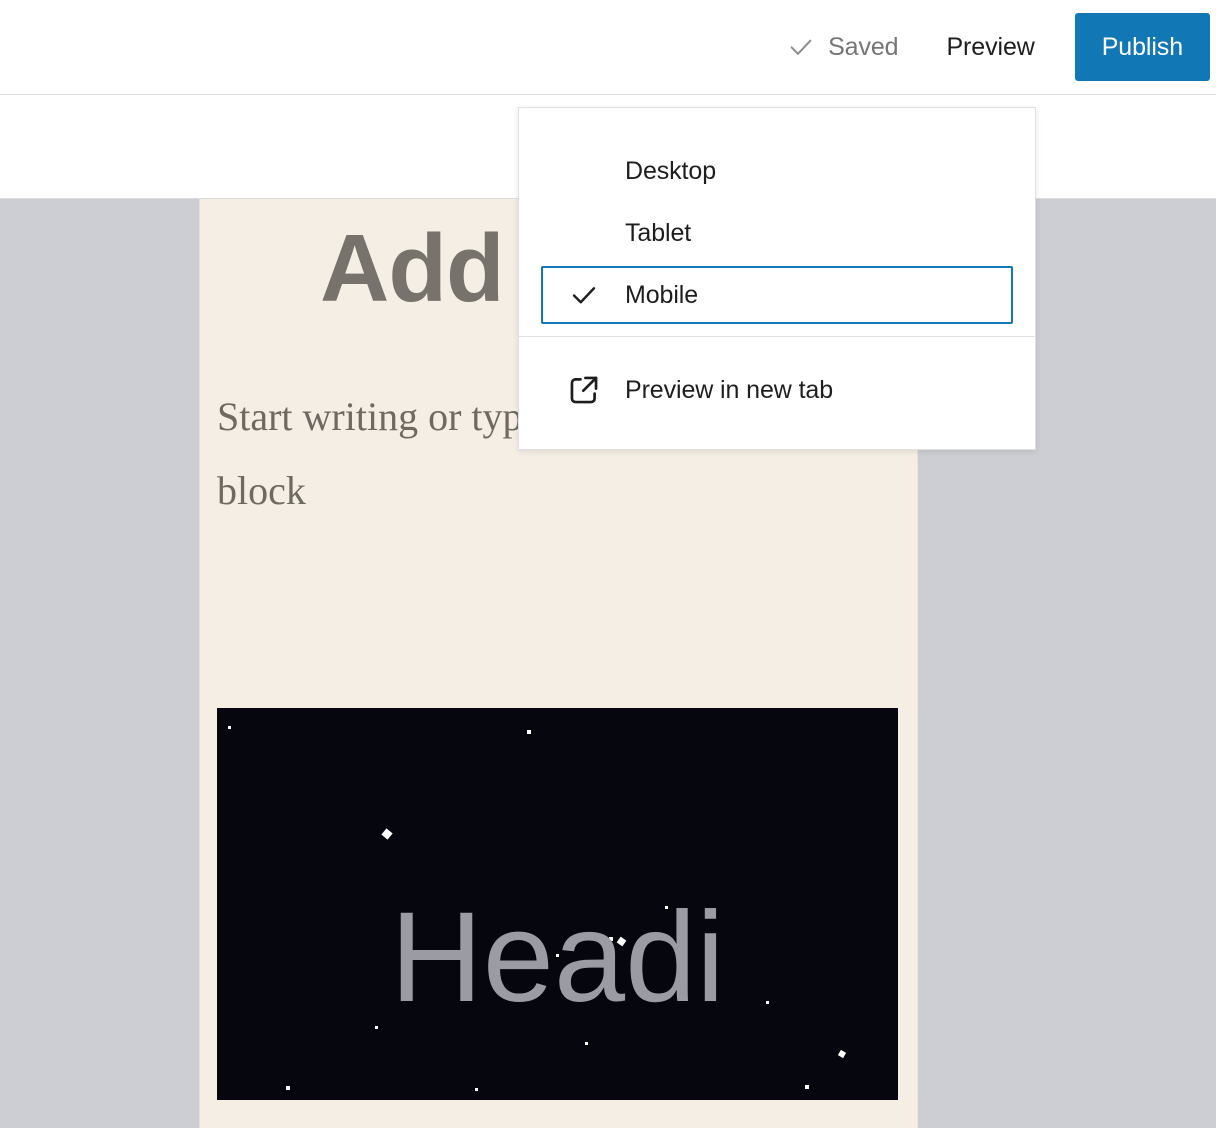 This screenshot has width=1216, height=1128. I want to click on device-options-group: Desktop Tablet Mobile, so click(777, 222).